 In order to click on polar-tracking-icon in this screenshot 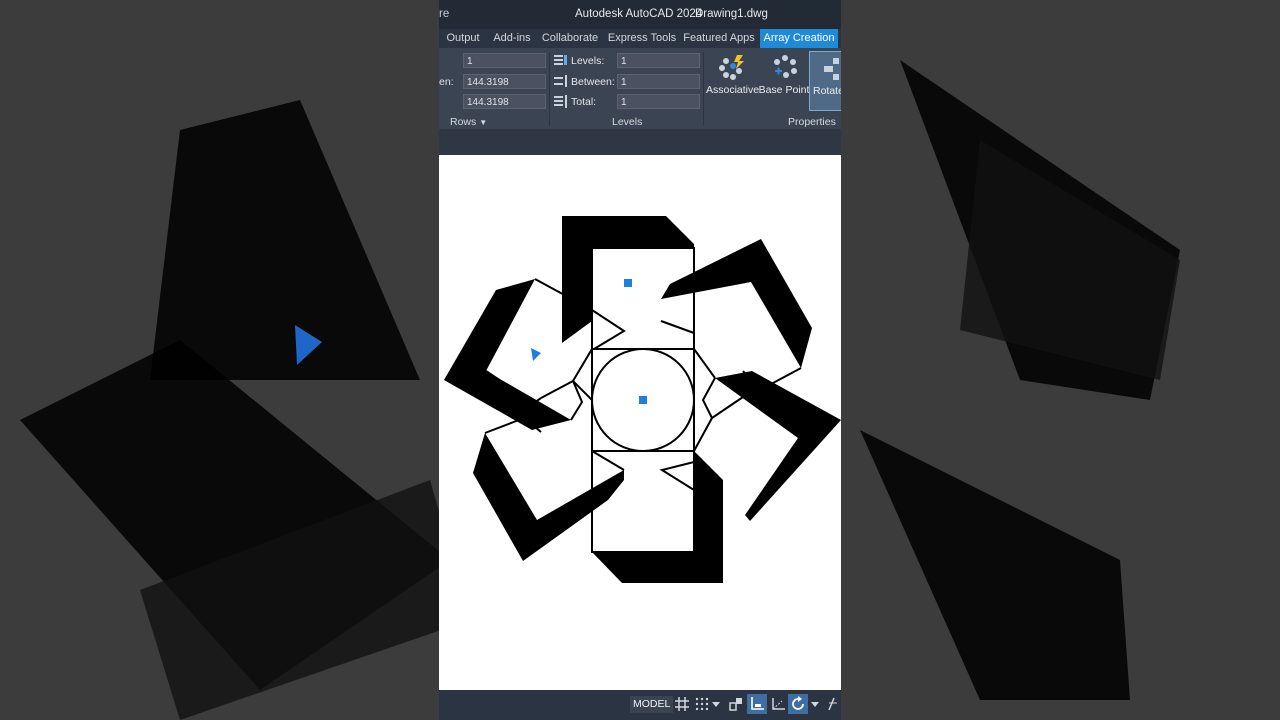, I will do `click(778, 704)`.